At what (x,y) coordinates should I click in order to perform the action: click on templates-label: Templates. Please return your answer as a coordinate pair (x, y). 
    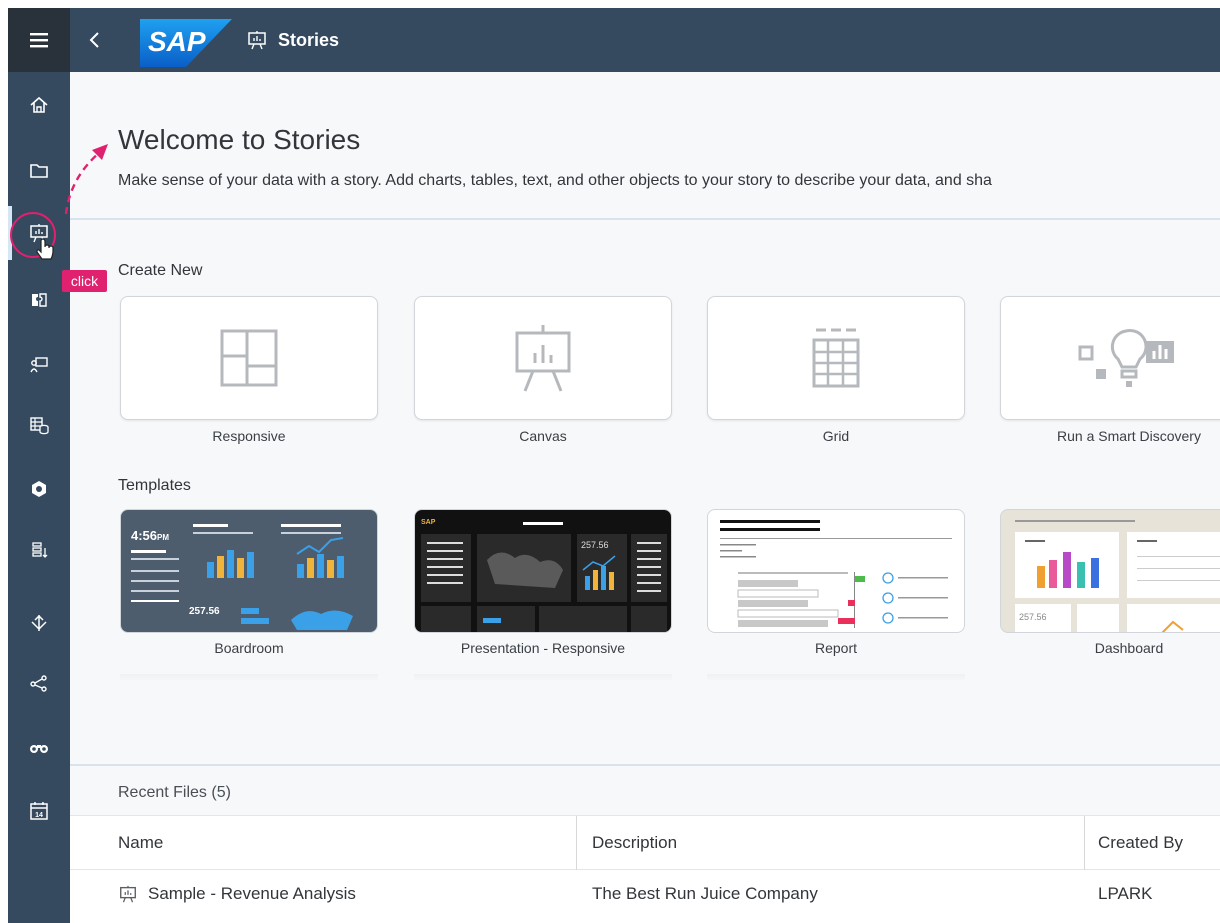
    Looking at the image, I should click on (154, 485).